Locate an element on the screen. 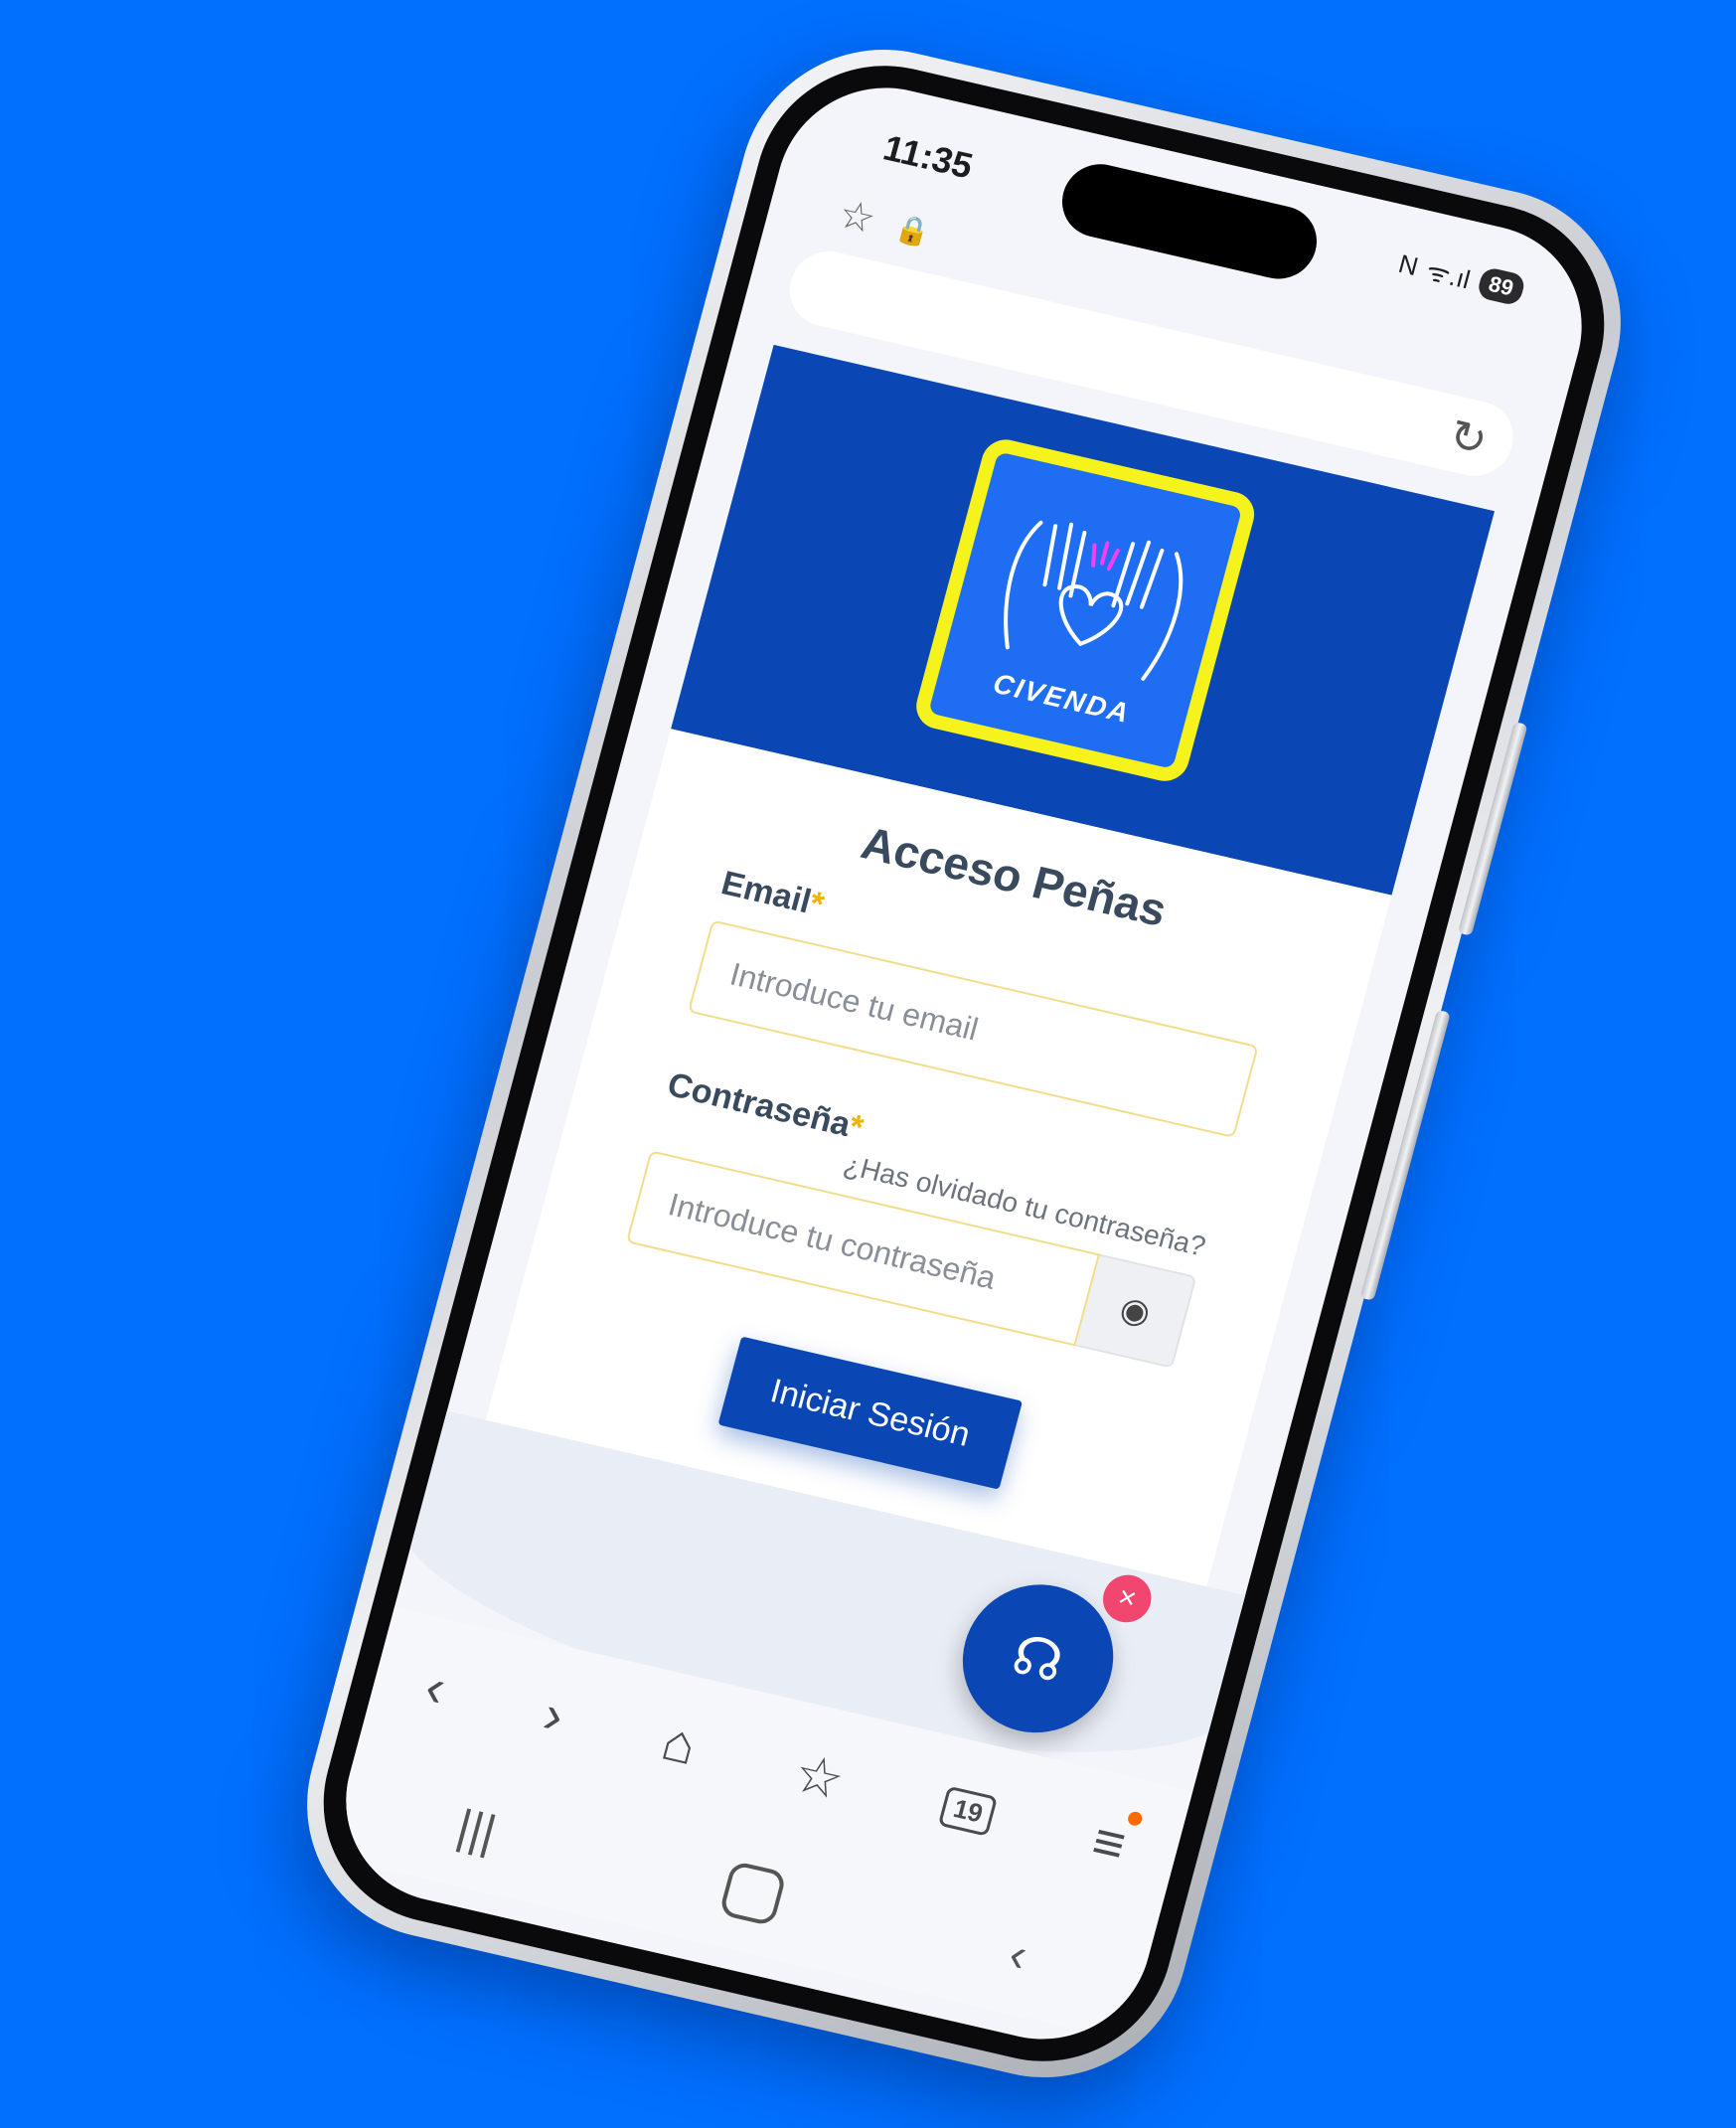  password-label-text: Contraseña is located at coordinates (759, 1105).